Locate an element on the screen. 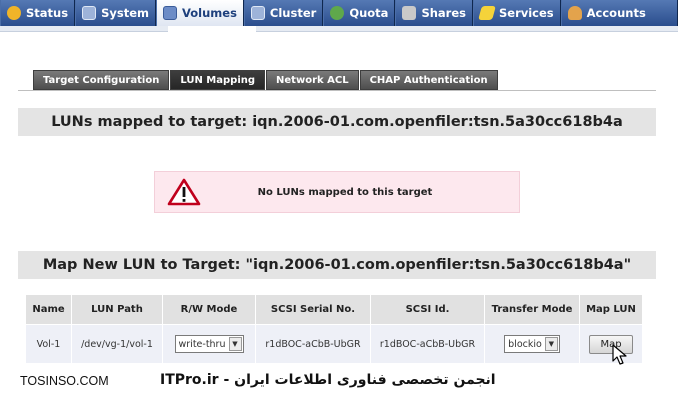 Image resolution: width=678 pixels, height=402 pixels. nav-tab-accounts: Accounts is located at coordinates (619, 13).